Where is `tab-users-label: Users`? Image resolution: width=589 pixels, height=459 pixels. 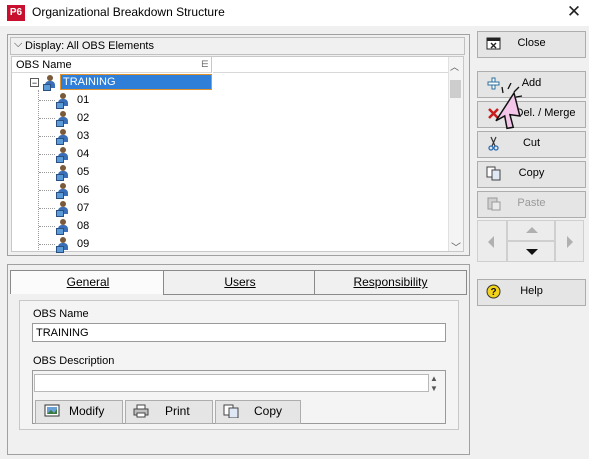 tab-users-label: Users is located at coordinates (240, 282).